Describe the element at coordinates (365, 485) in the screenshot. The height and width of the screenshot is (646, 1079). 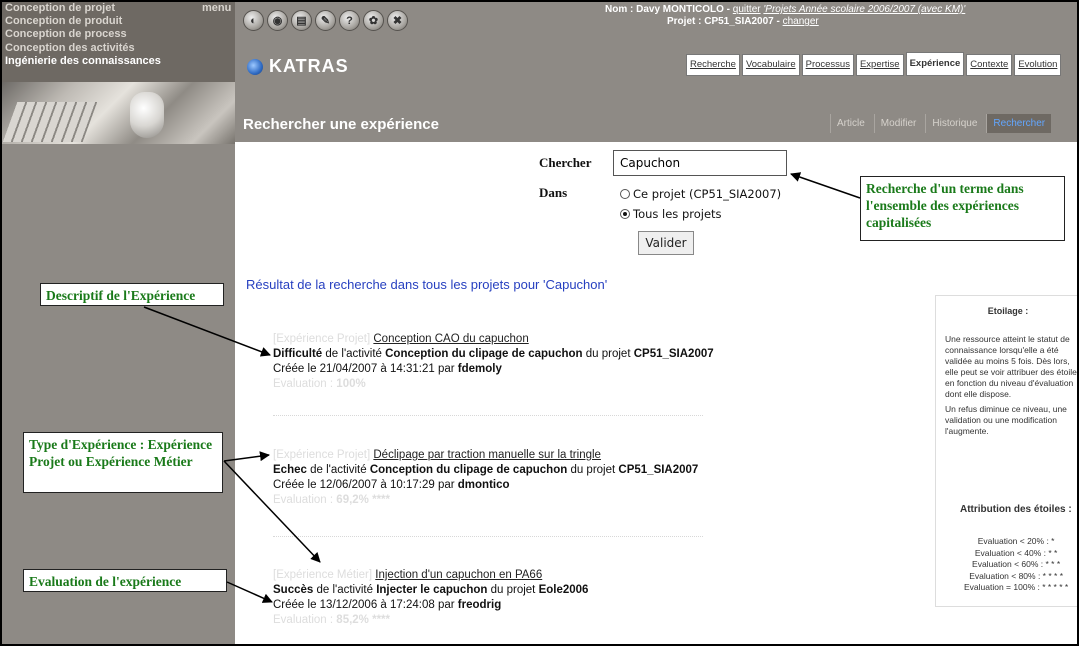
I see `experience-created: Créée le 12/06/2007 à 10:17:29 par` at that location.